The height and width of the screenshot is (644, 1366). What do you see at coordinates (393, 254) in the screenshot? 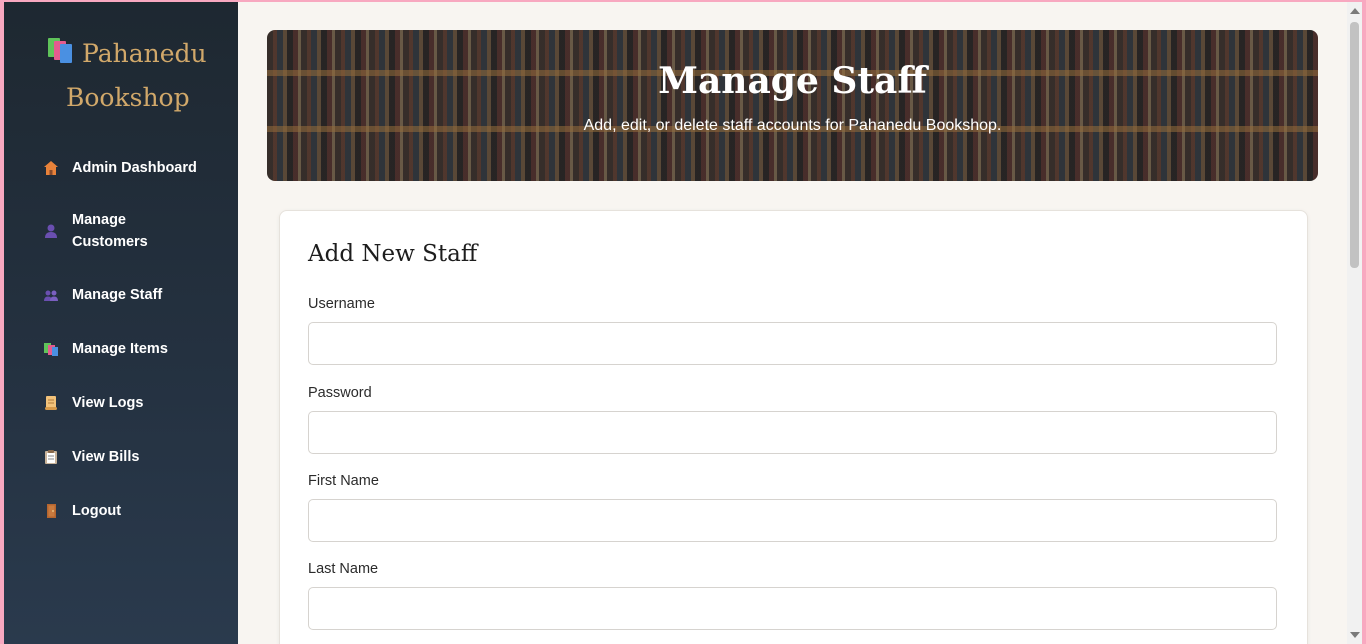
I see `form-title: Add New Staff` at bounding box center [393, 254].